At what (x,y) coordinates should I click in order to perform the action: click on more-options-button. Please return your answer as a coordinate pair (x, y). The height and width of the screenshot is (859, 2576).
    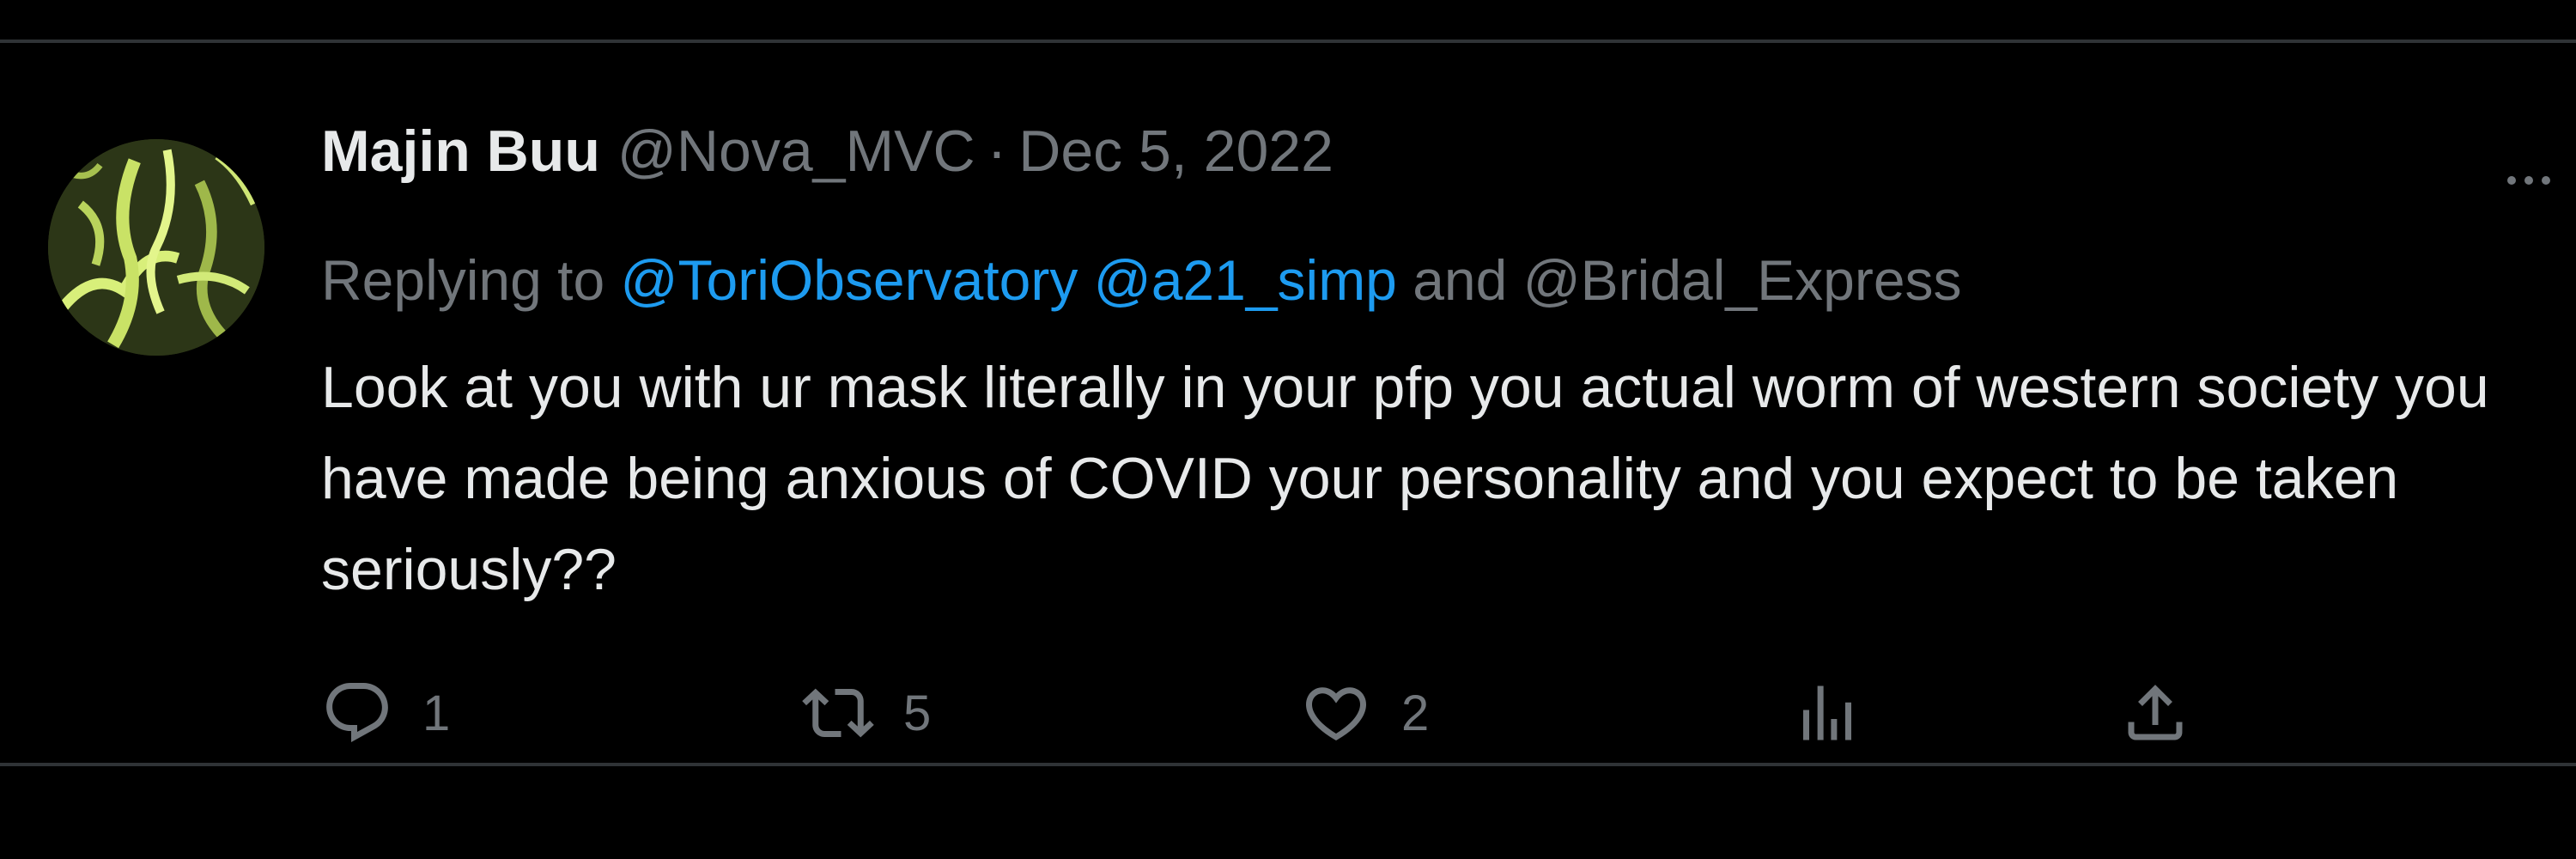
    Looking at the image, I should click on (2541, 181).